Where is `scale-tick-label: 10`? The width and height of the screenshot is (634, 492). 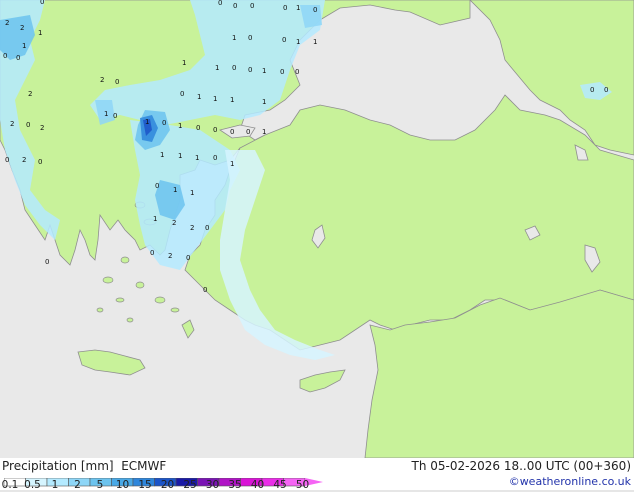 scale-tick-label: 10 is located at coordinates (122, 485).